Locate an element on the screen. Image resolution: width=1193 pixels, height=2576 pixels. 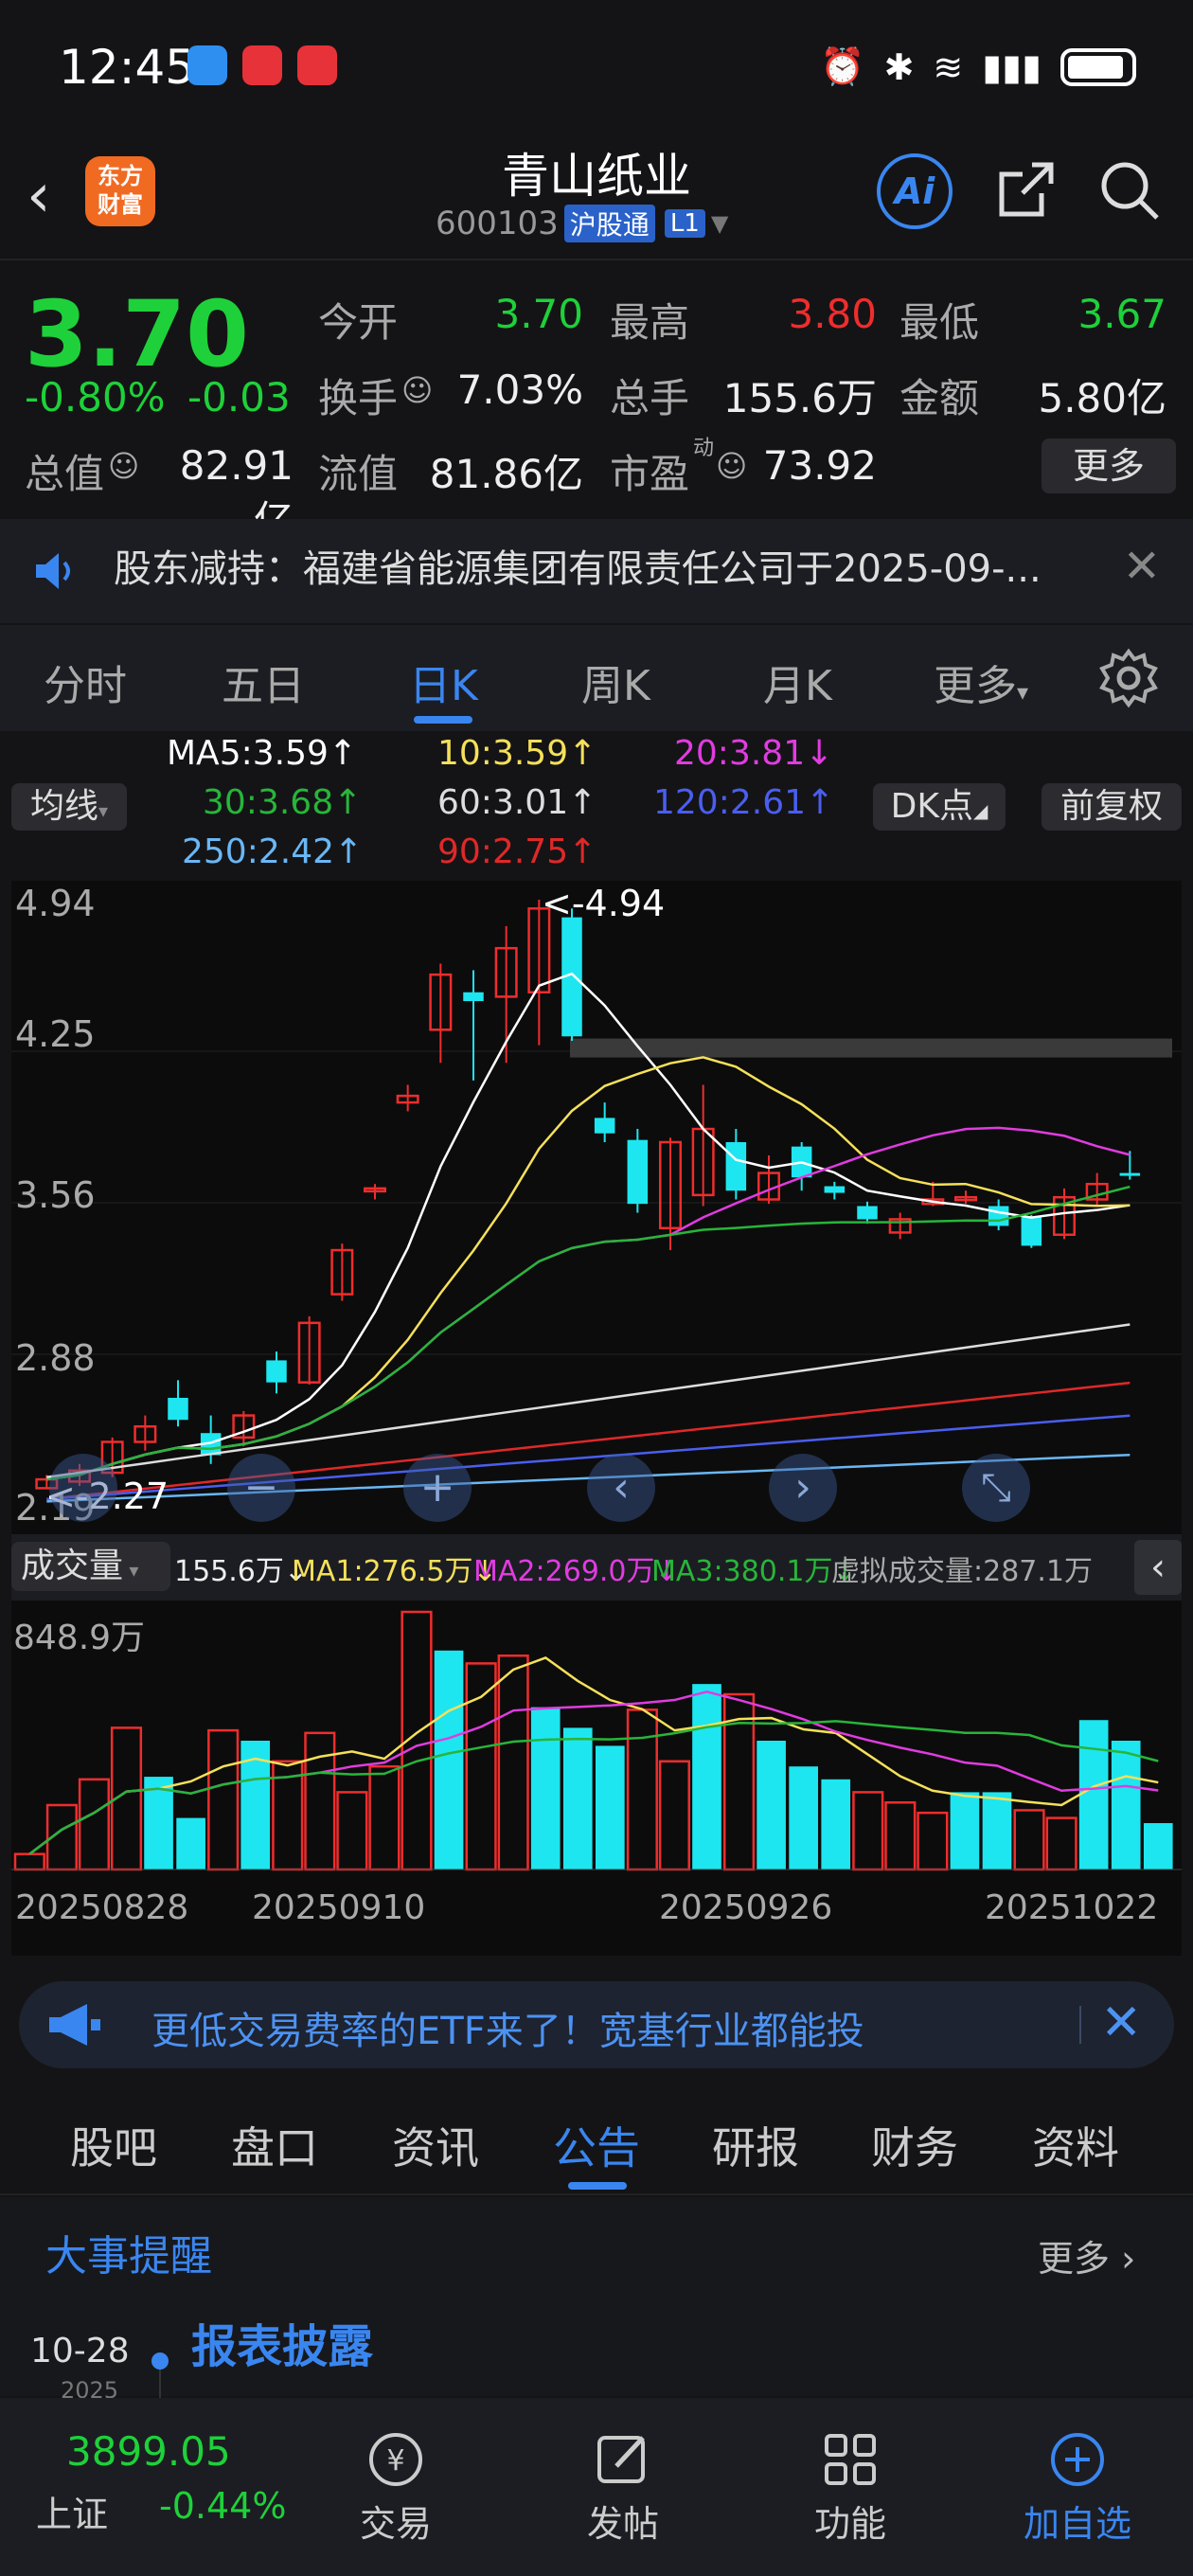
volume-value: 155.6万↓ is located at coordinates (241, 1571).